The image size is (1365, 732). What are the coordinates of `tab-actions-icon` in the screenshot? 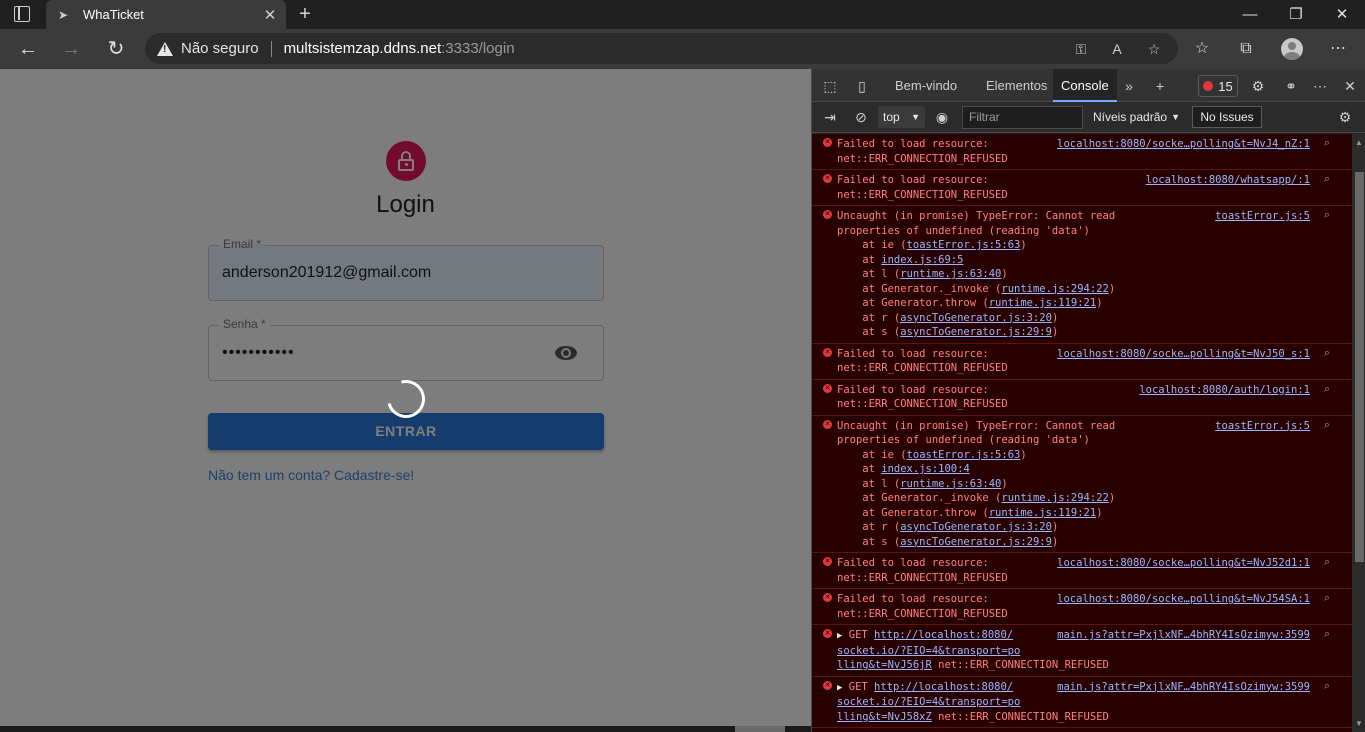 It's located at (22, 14).